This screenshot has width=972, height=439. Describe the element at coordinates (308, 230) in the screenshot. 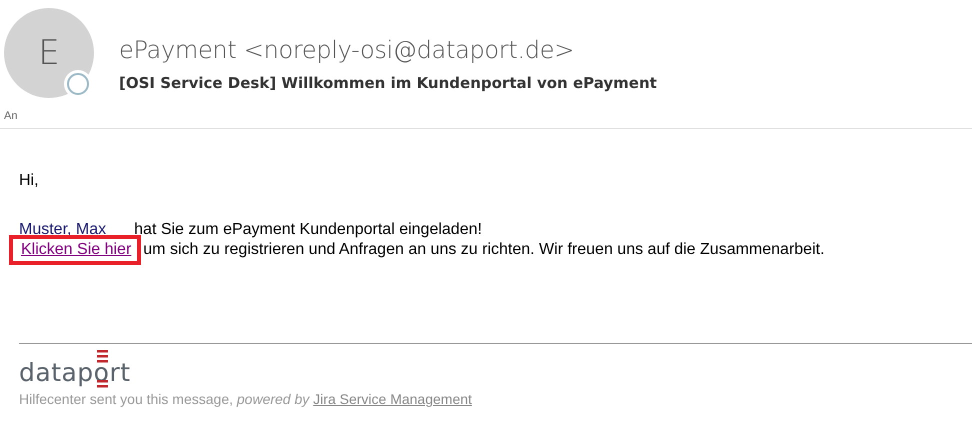

I see `invite-text: hat Sie zum ePayment Kundenportal eingeladen!` at that location.